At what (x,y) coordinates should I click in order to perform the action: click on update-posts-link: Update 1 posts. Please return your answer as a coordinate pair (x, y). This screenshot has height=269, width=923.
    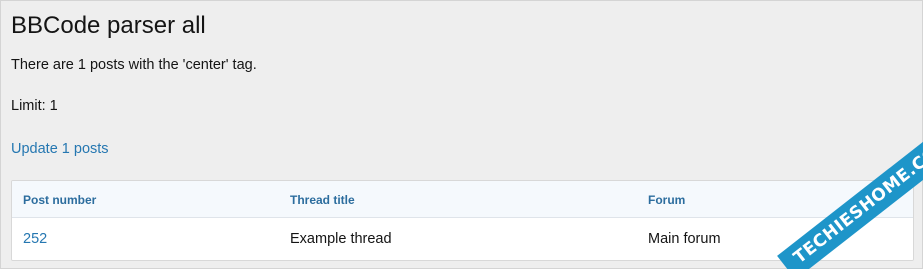
    Looking at the image, I should click on (60, 149).